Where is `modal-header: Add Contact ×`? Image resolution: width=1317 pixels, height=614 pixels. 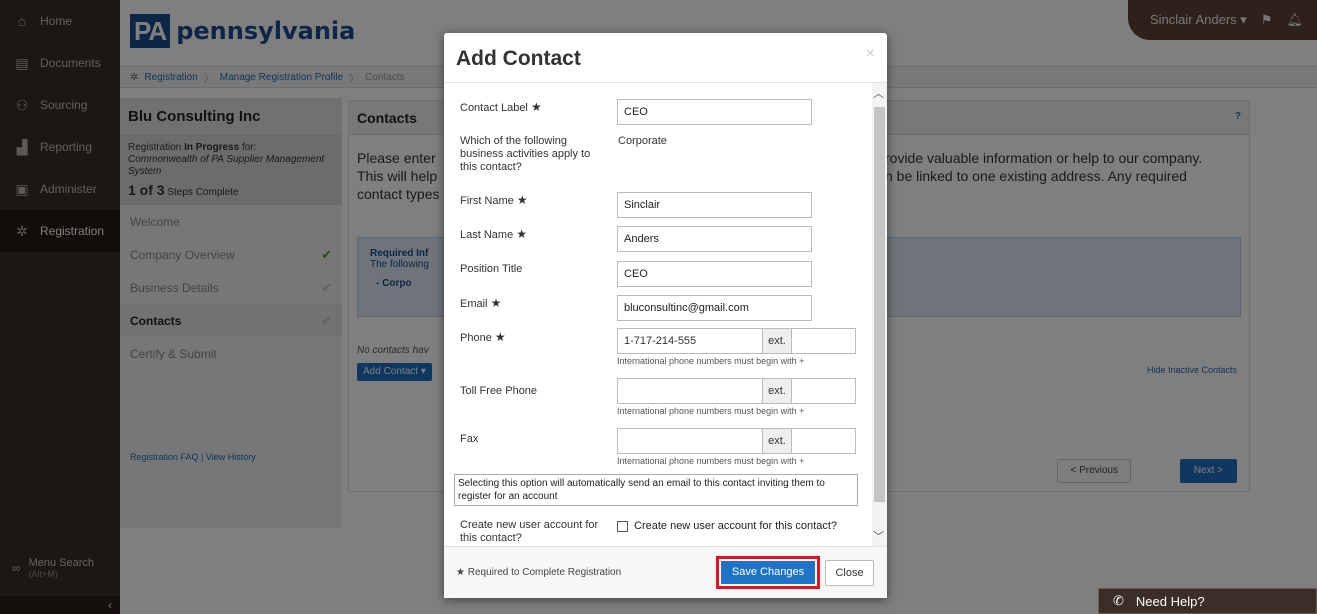 modal-header: Add Contact × is located at coordinates (665, 58).